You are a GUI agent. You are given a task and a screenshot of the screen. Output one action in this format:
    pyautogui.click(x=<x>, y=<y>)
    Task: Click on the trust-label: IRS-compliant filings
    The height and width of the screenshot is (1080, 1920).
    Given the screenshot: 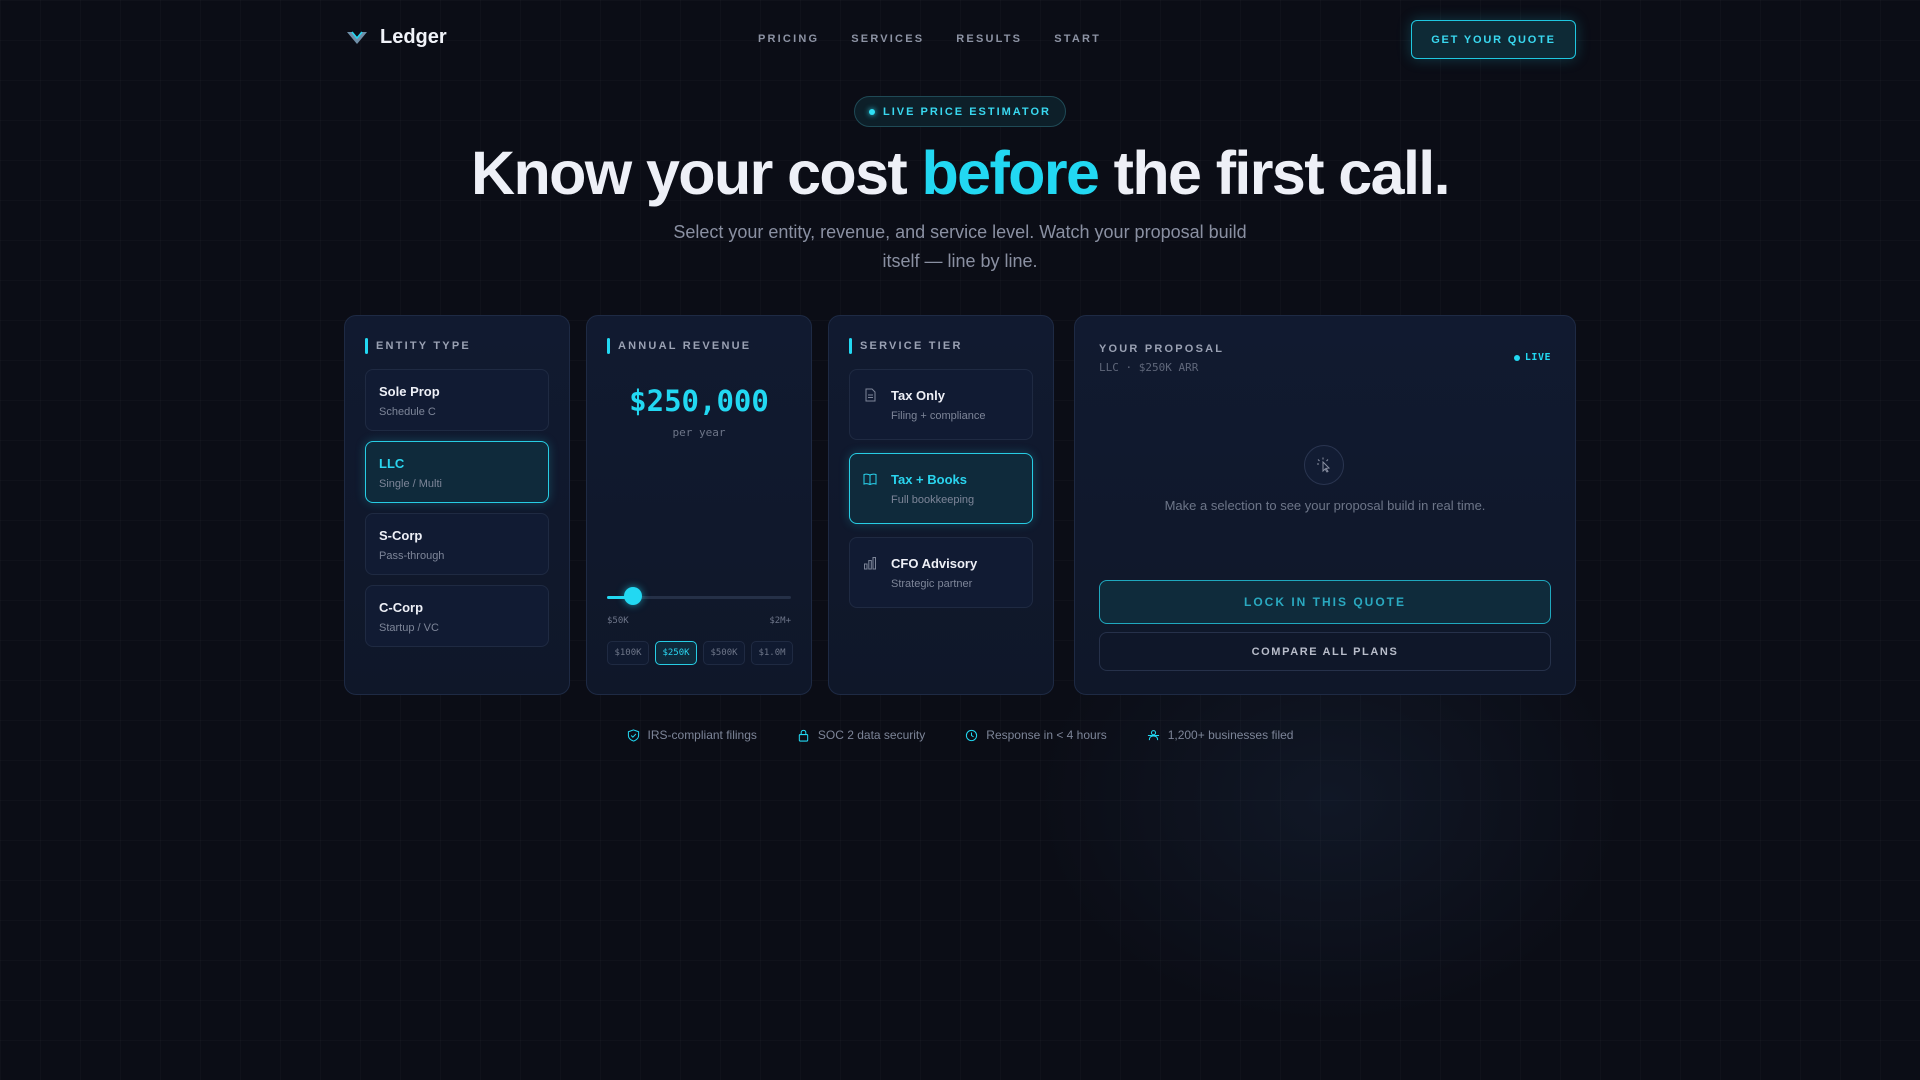 What is the action you would take?
    pyautogui.click(x=702, y=735)
    